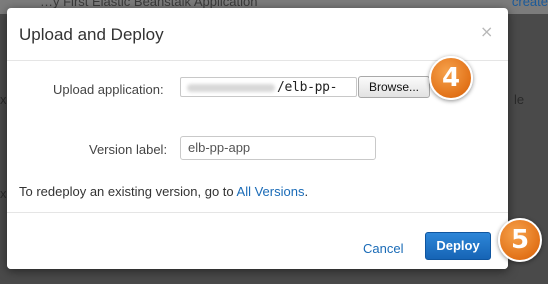 This screenshot has width=548, height=284. Describe the element at coordinates (271, 191) in the screenshot. I see `all-versions-link: All Versions` at that location.